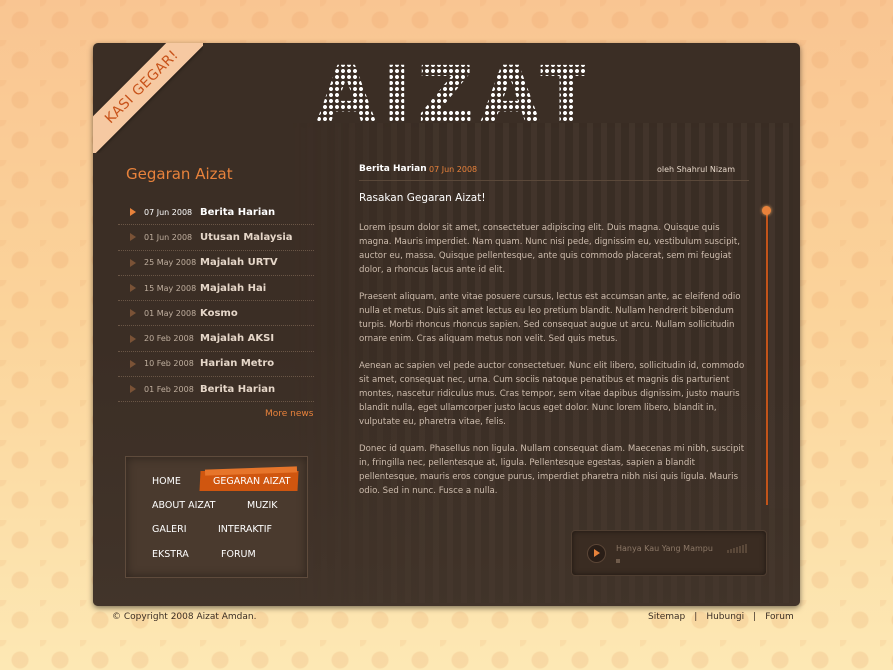  Describe the element at coordinates (168, 212) in the screenshot. I see `news-date: 07 Jun 2008` at that location.